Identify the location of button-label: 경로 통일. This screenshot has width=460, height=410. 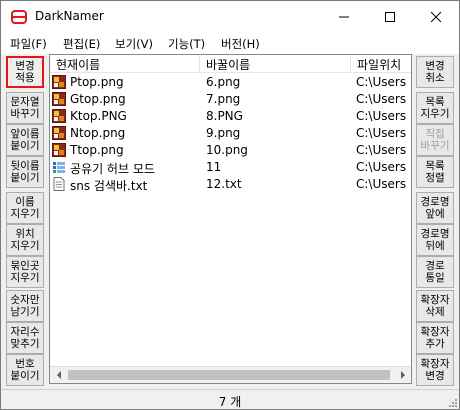
(435, 272).